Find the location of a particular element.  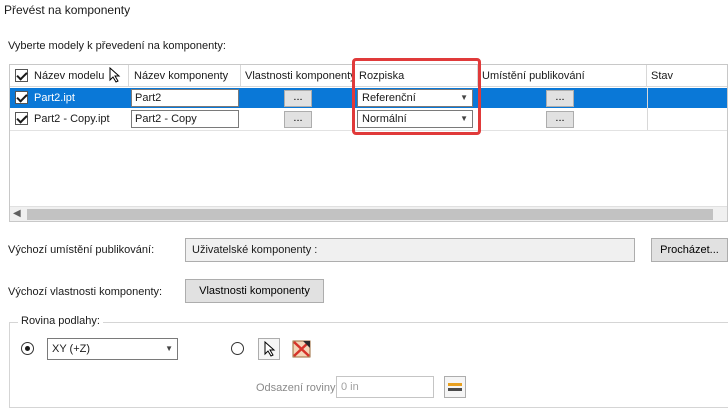

measure-button is located at coordinates (455, 387).